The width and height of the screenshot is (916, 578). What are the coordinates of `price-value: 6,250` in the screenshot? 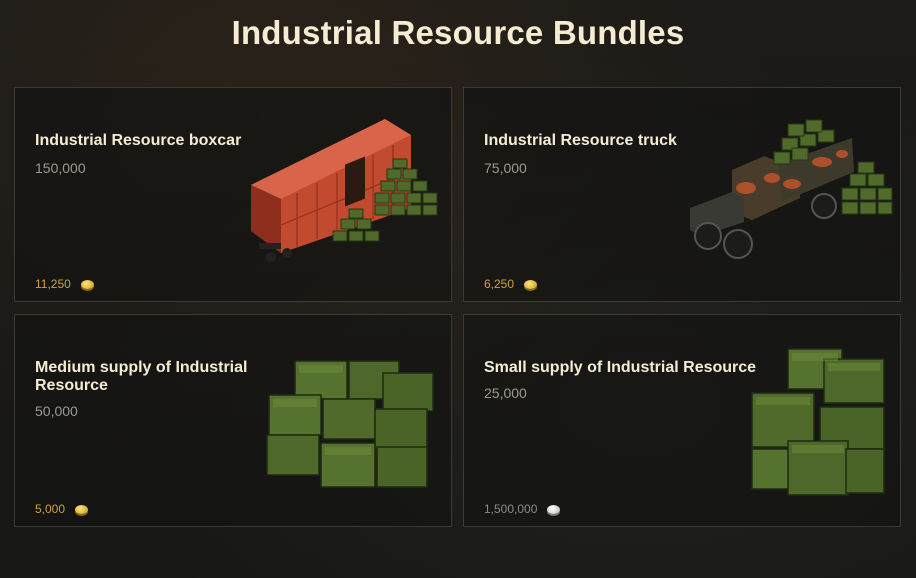 It's located at (499, 284).